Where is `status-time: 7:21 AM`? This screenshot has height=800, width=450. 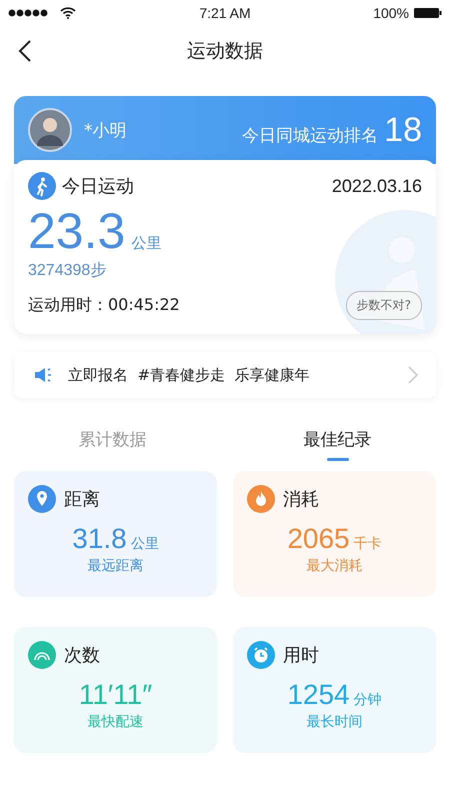
status-time: 7:21 AM is located at coordinates (225, 13).